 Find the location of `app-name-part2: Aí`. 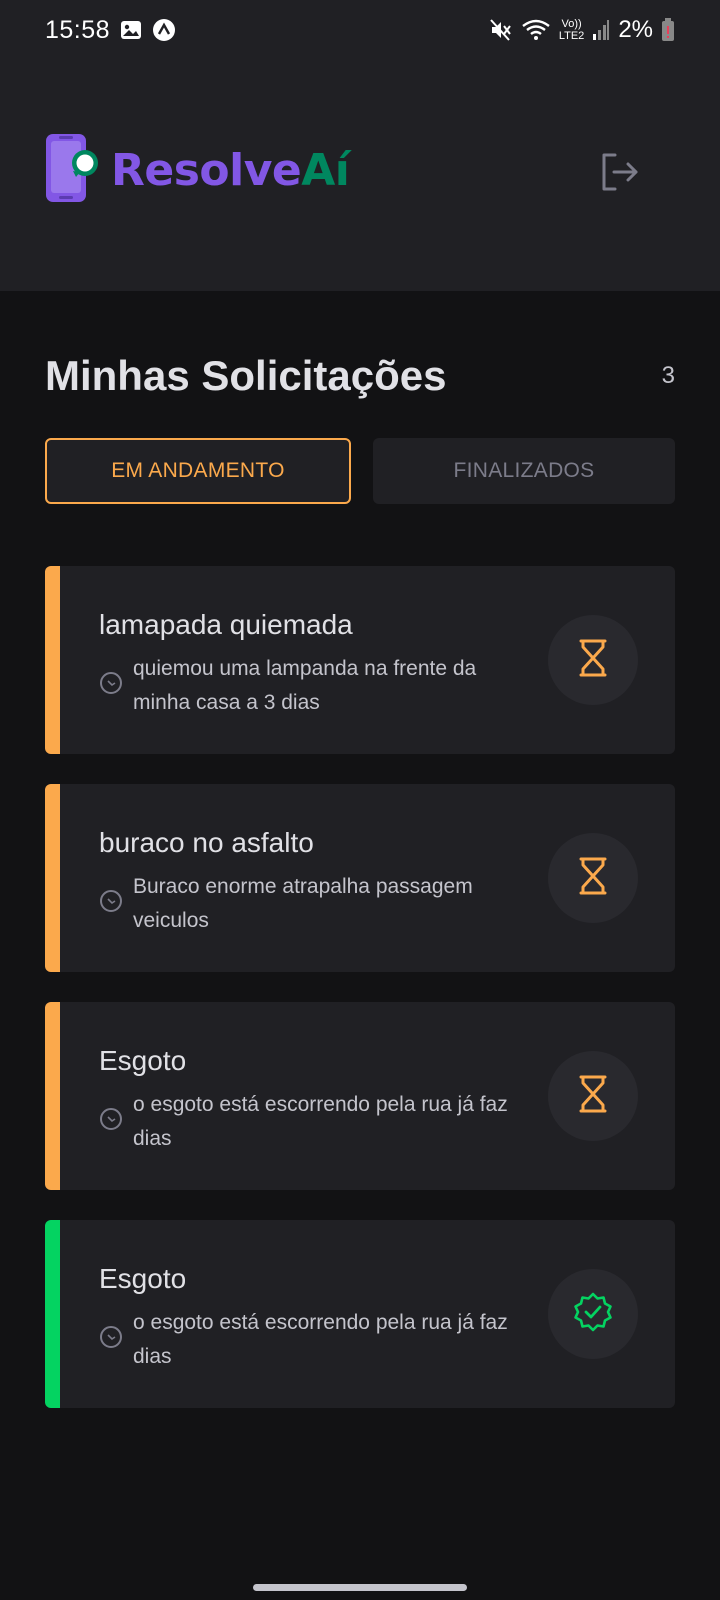

app-name-part2: Aí is located at coordinates (325, 170).